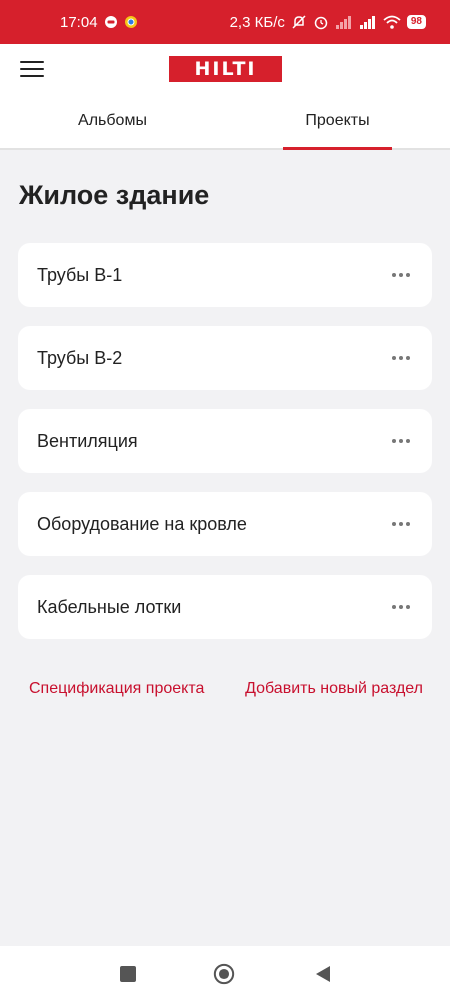 This screenshot has width=450, height=1000. What do you see at coordinates (131, 22) in the screenshot?
I see `chrome-icon` at bounding box center [131, 22].